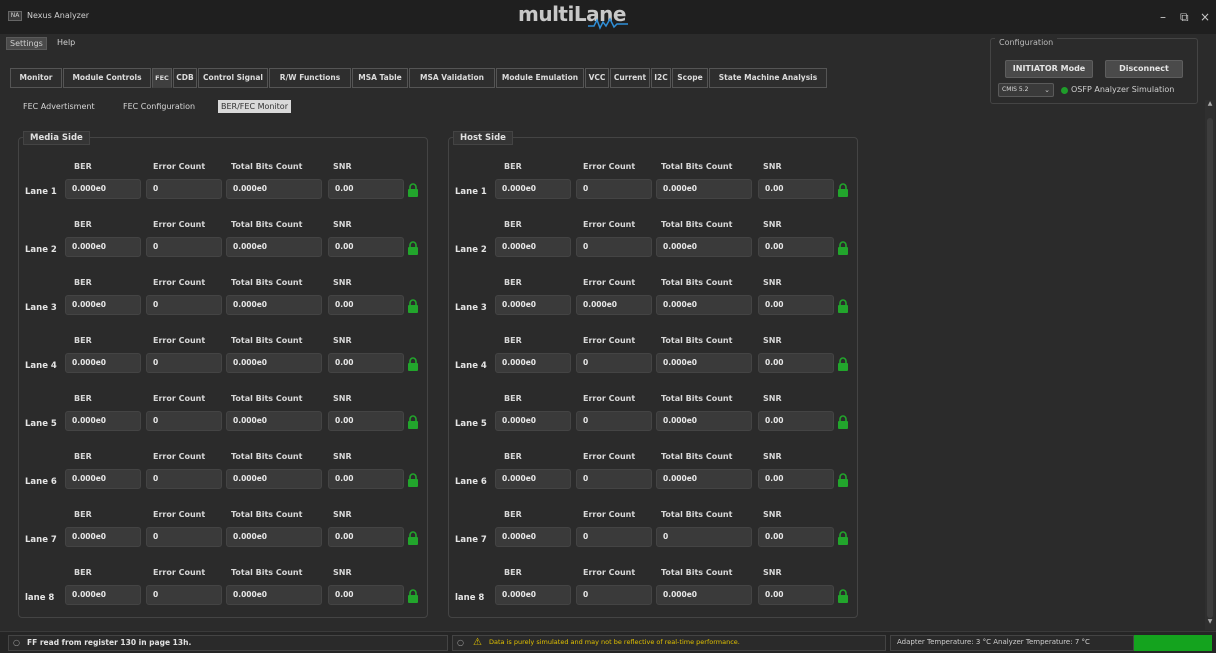 This screenshot has width=1216, height=653. Describe the element at coordinates (1047, 90) in the screenshot. I see `chevron-down-icon: ⌄` at that location.